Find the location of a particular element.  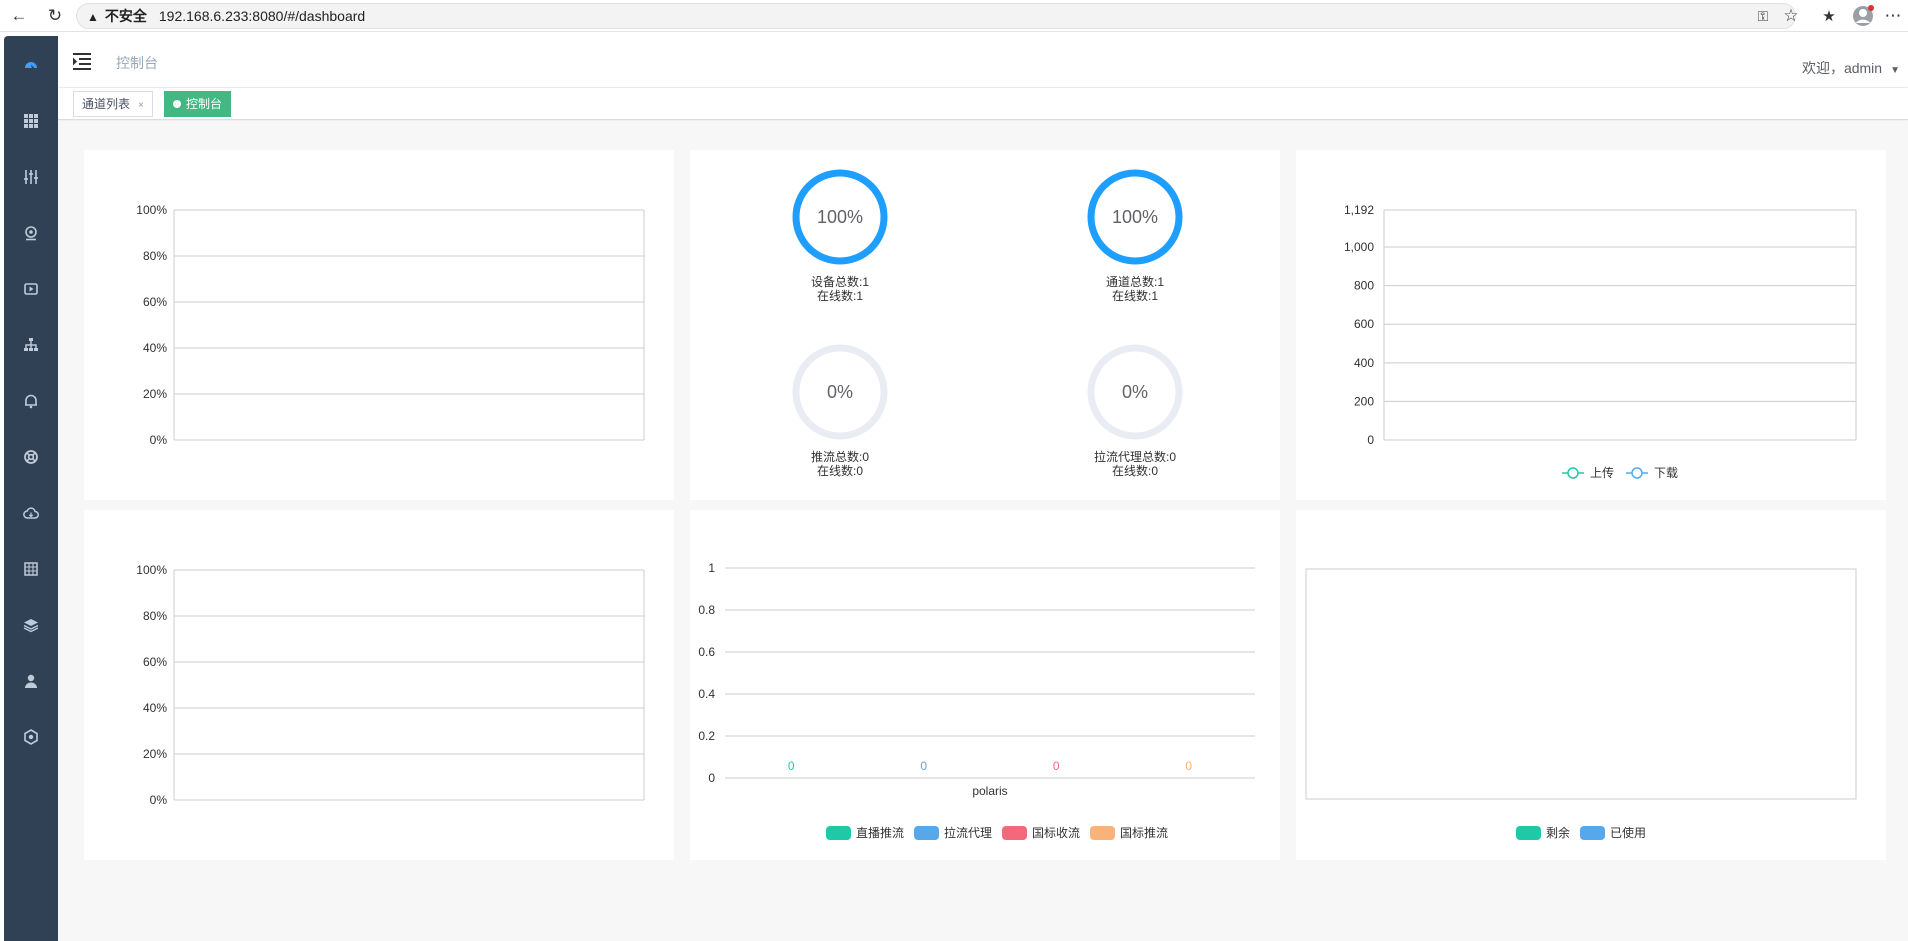

back-icon: ← is located at coordinates (19, 16).